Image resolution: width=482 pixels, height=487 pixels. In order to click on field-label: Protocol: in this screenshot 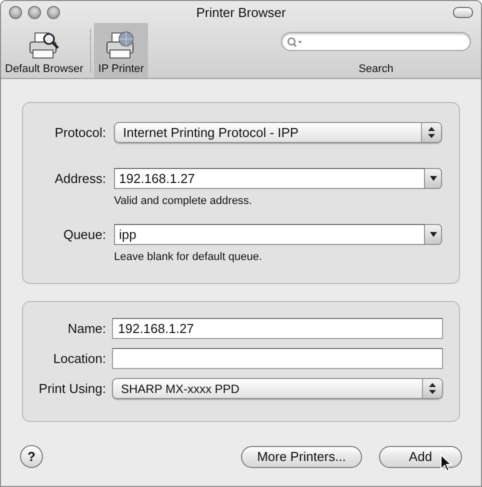, I will do `click(80, 132)`.